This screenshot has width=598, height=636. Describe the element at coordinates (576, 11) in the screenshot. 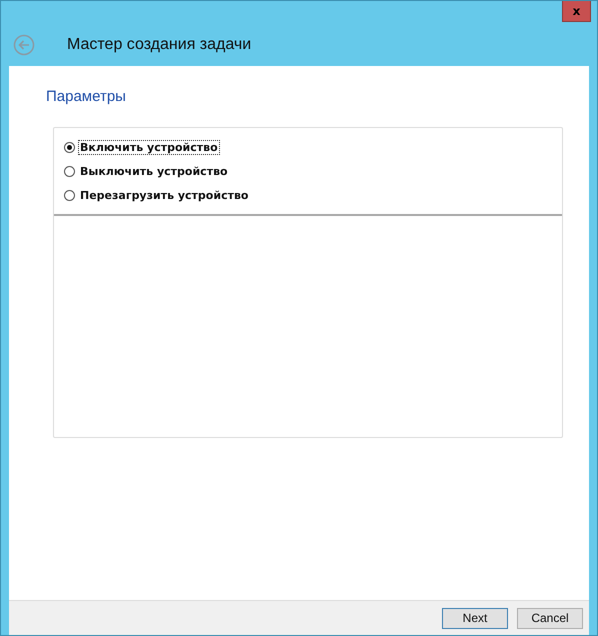

I see `close-button: x` at that location.